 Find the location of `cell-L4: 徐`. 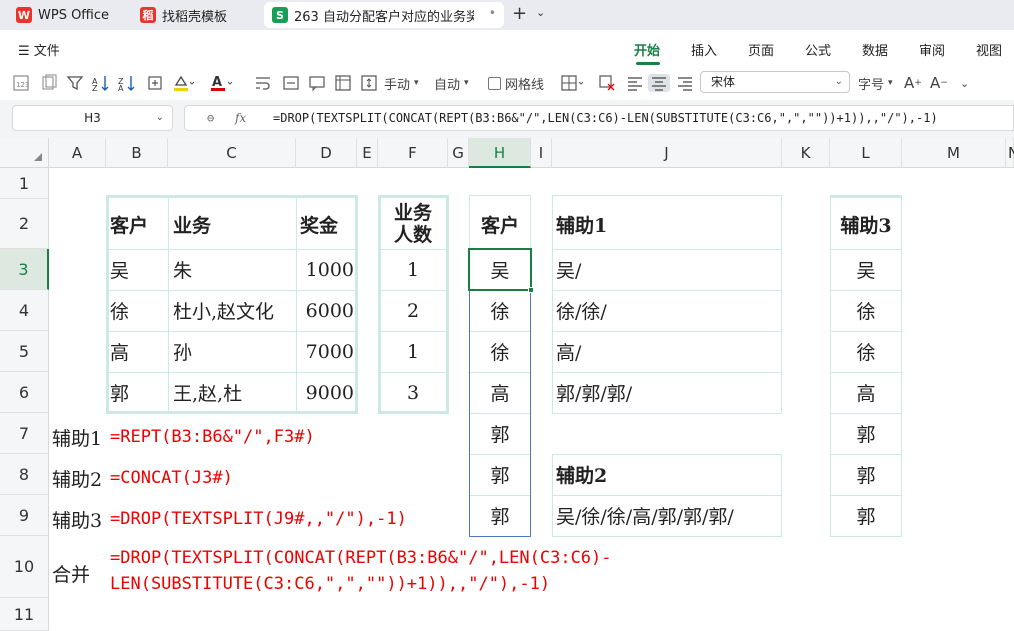

cell-L4: 徐 is located at coordinates (866, 310).